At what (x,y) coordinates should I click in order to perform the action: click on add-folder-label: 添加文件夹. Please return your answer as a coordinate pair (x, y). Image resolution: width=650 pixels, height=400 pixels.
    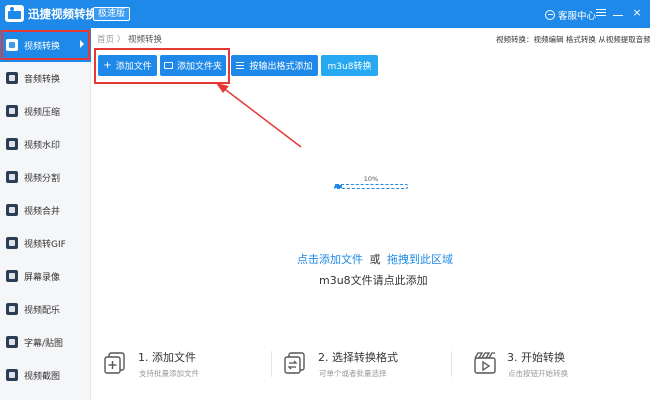
    Looking at the image, I should click on (199, 67).